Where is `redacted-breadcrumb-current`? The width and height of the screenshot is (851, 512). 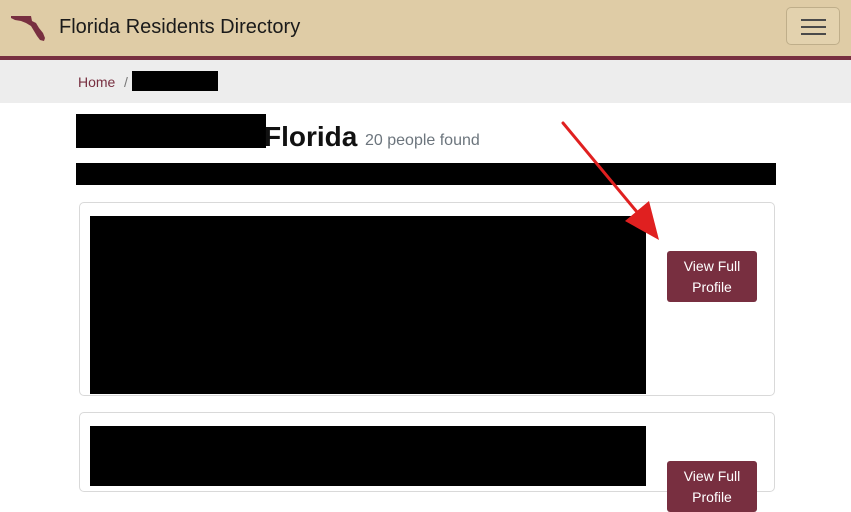 redacted-breadcrumb-current is located at coordinates (175, 81).